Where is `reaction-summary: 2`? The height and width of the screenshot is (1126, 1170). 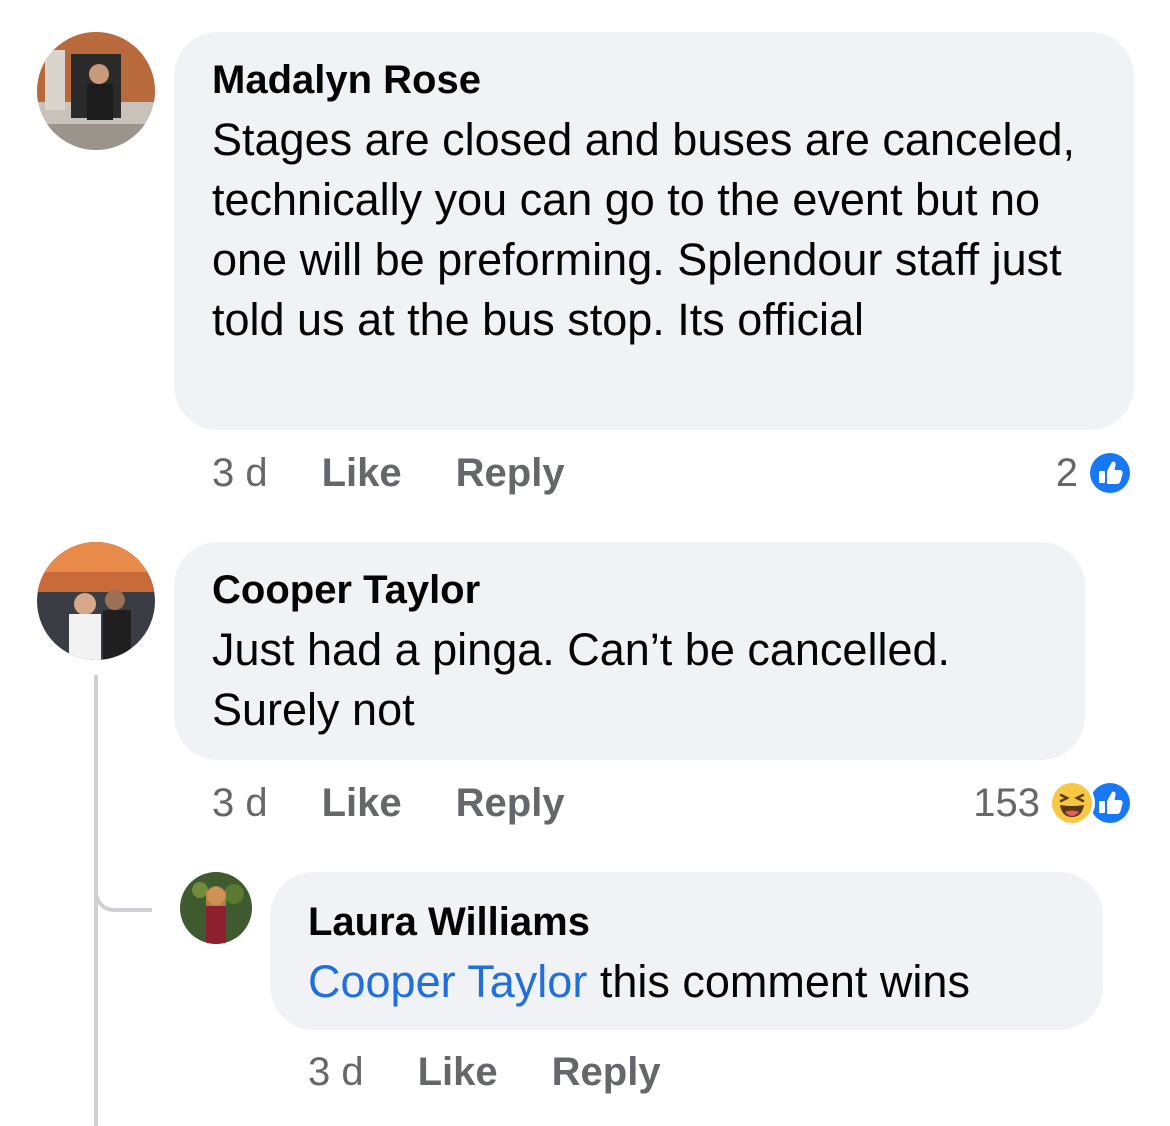 reaction-summary: 2 is located at coordinates (1095, 473).